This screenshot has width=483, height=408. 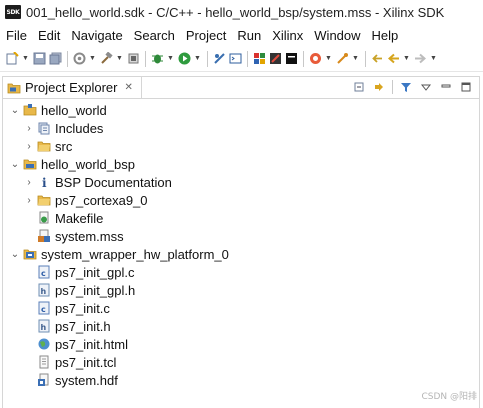 What do you see at coordinates (16, 35) in the screenshot?
I see `menu-file: File` at bounding box center [16, 35].